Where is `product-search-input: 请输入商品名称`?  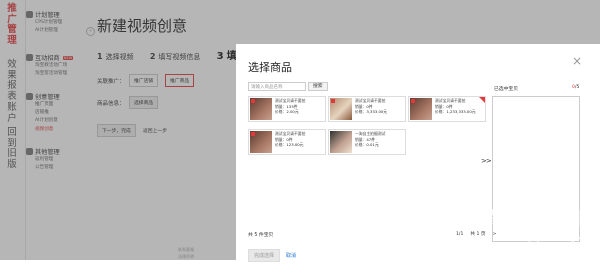 product-search-input: 请输入商品名称 is located at coordinates (277, 86).